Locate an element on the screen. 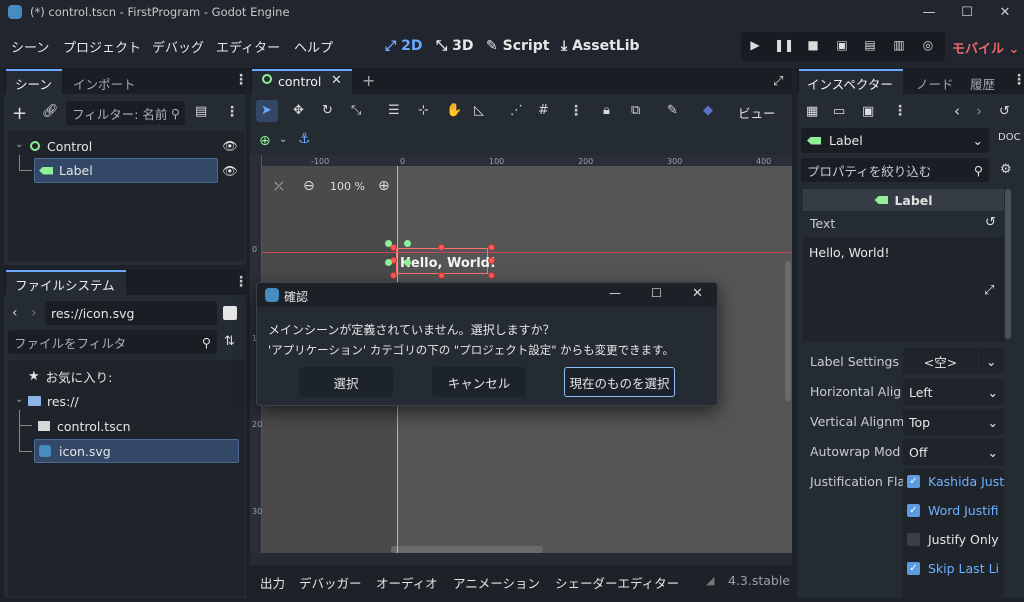  new-resource-icon: ▦ is located at coordinates (812, 111).